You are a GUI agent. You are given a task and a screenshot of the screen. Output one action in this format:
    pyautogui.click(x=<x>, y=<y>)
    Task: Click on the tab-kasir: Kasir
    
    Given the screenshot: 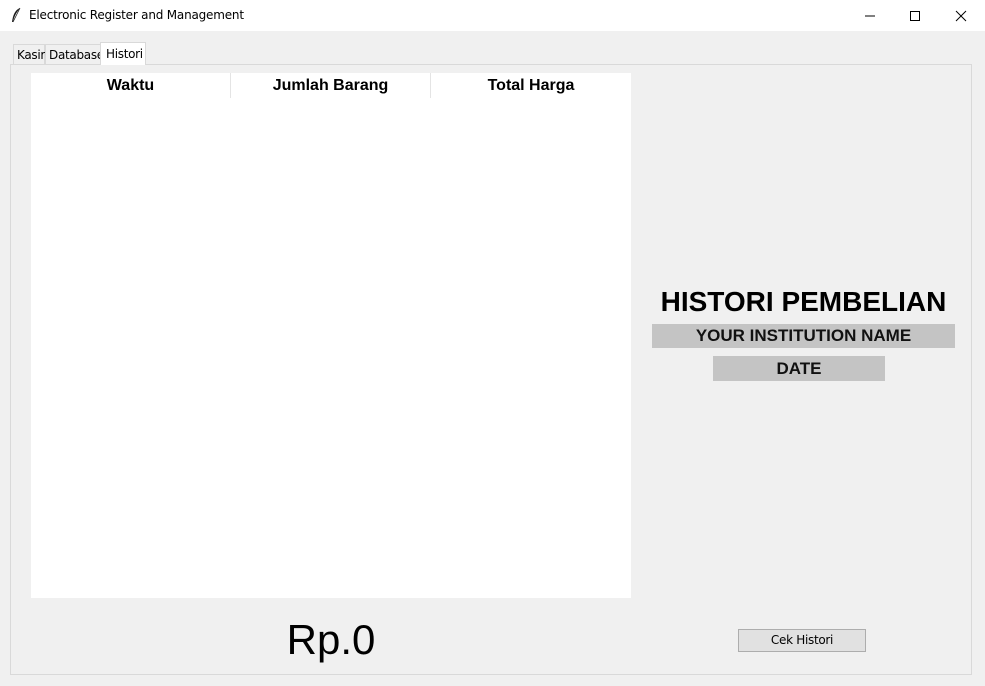 What is the action you would take?
    pyautogui.click(x=29, y=54)
    